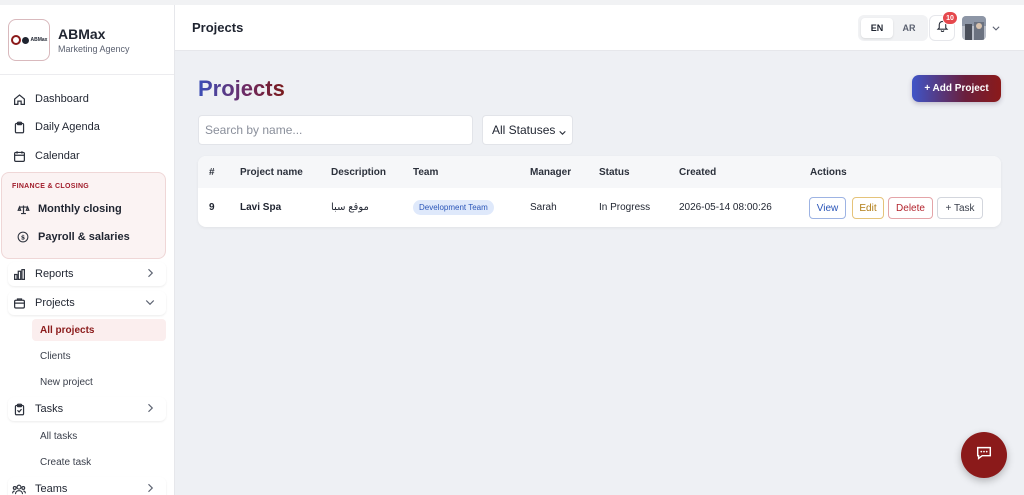 The image size is (1024, 495). I want to click on status-filter-value: All Statuses, so click(524, 130).